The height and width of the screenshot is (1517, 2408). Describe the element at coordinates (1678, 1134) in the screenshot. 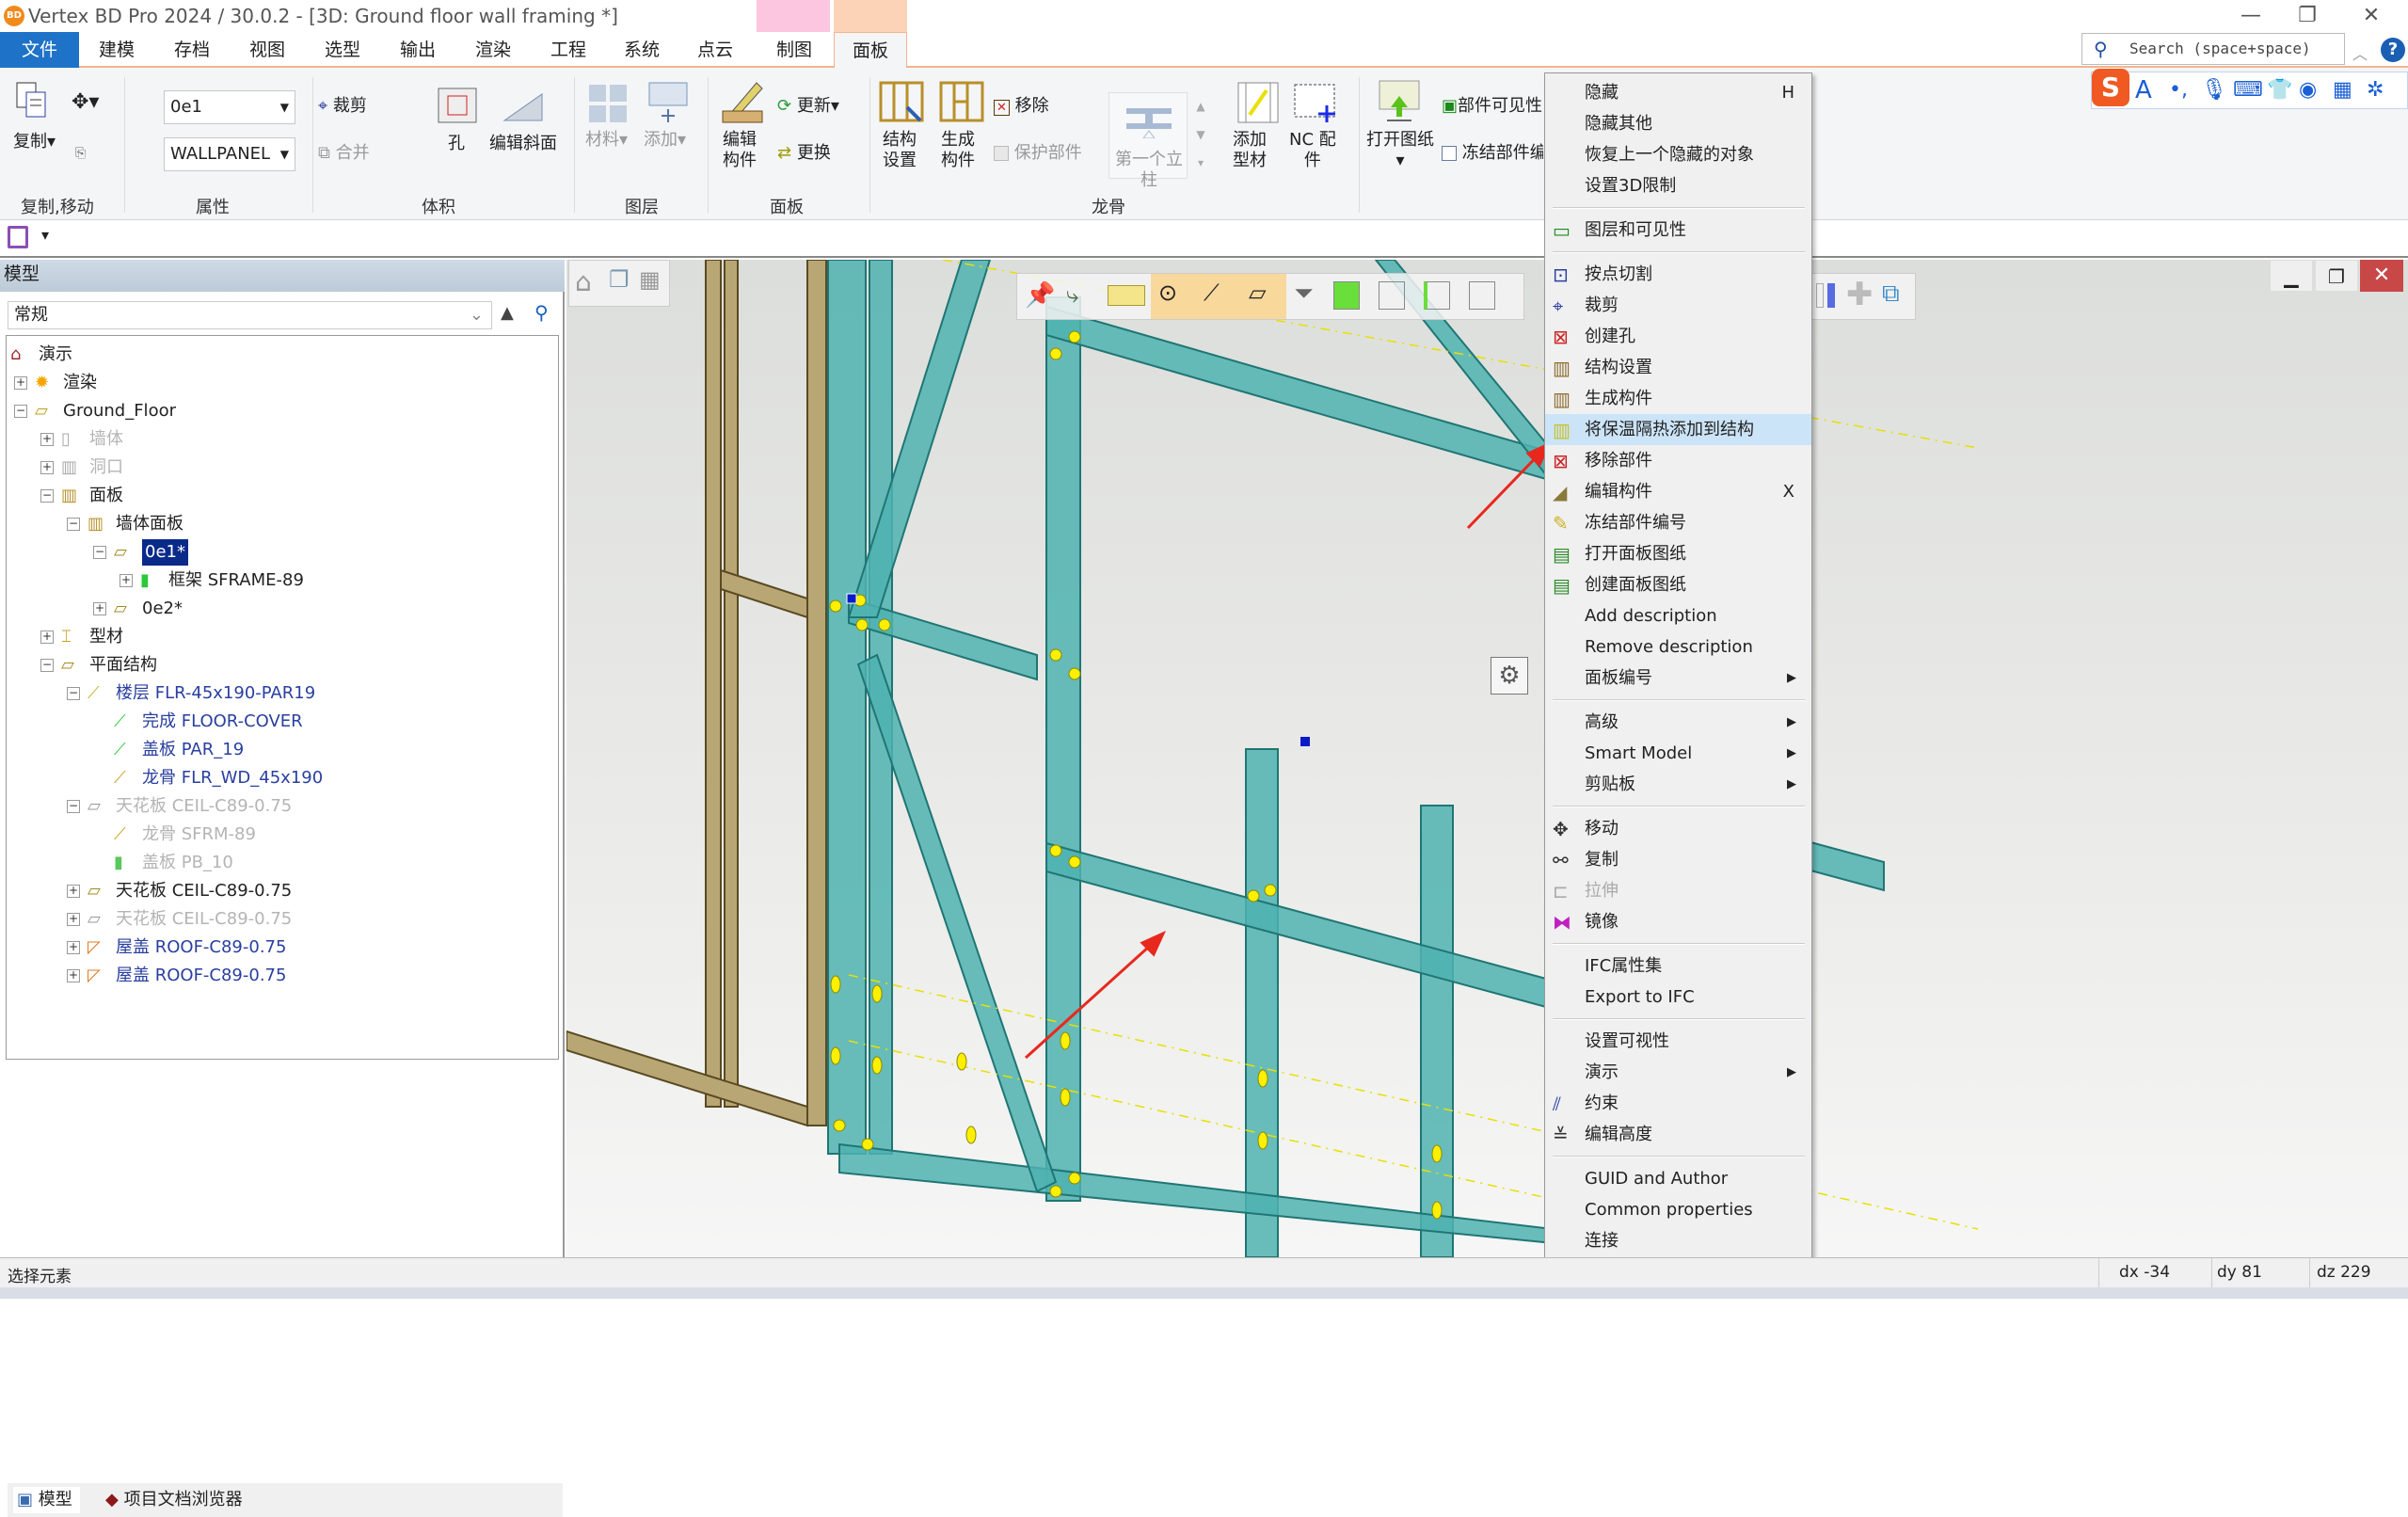

I see `menu-item: ≚ 编辑高度` at that location.